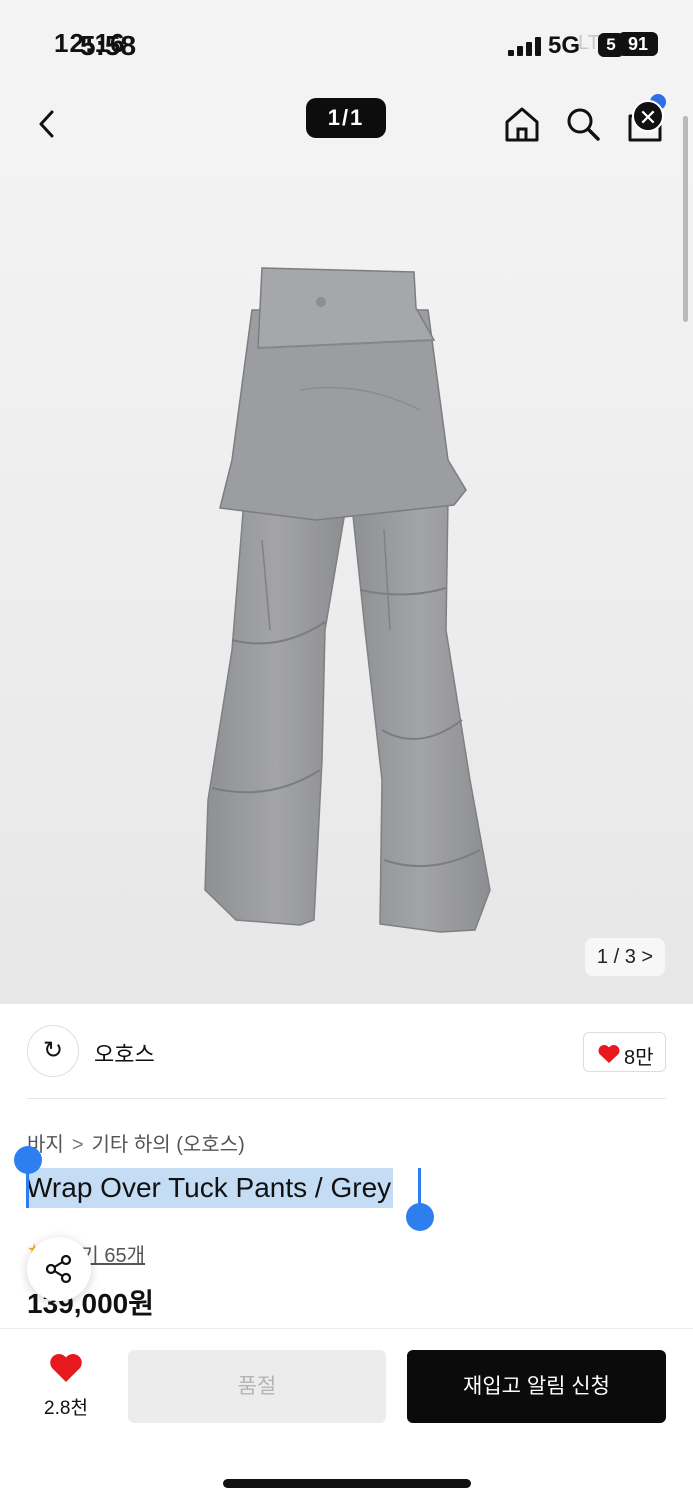 The image size is (693, 1500). Describe the element at coordinates (346, 118) in the screenshot. I see `image-counter: 1/1` at that location.